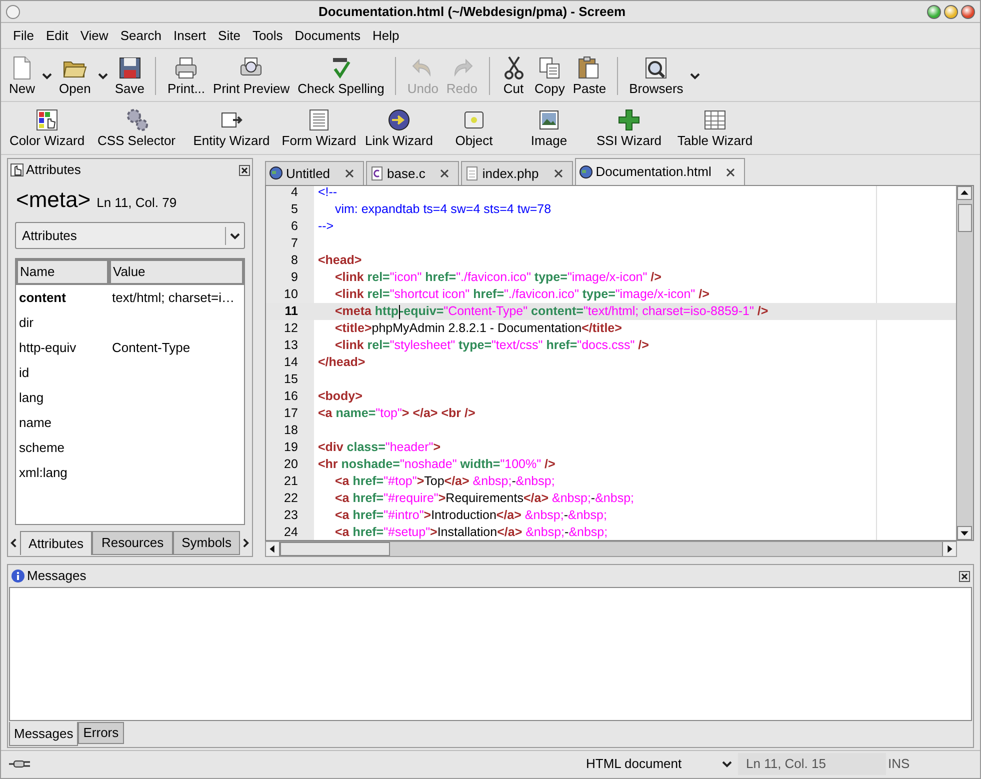 This screenshot has width=981, height=779. Describe the element at coordinates (467, 532) in the screenshot. I see `code-token: Installation` at that location.